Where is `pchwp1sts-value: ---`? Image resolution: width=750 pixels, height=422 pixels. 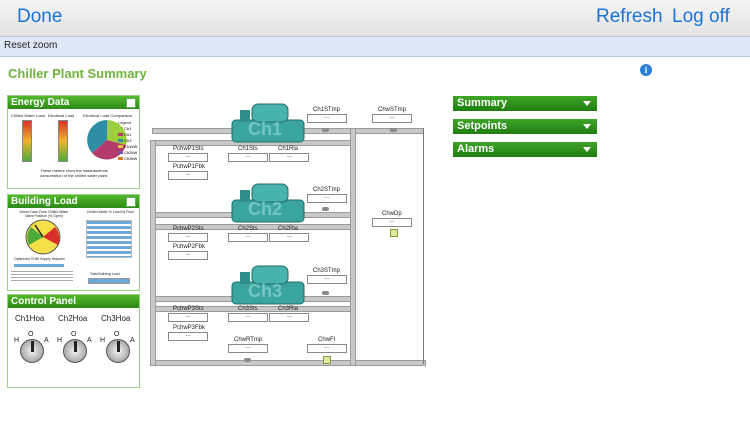 pchwp1sts-value: --- is located at coordinates (188, 157).